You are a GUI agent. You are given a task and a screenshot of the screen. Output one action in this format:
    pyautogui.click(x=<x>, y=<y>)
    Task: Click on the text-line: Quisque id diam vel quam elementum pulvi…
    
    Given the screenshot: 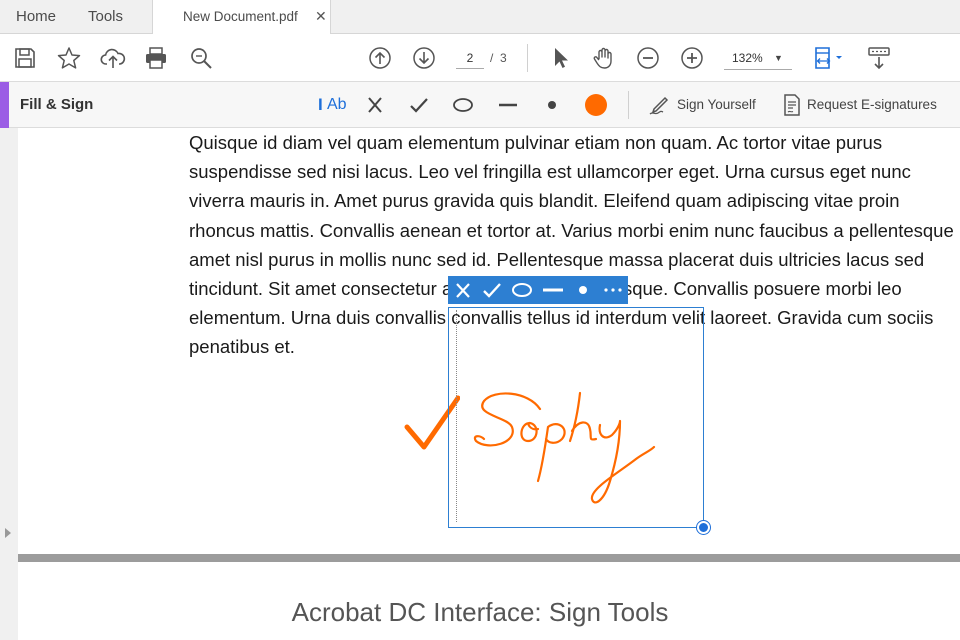 What is the action you would take?
    pyautogui.click(x=536, y=142)
    